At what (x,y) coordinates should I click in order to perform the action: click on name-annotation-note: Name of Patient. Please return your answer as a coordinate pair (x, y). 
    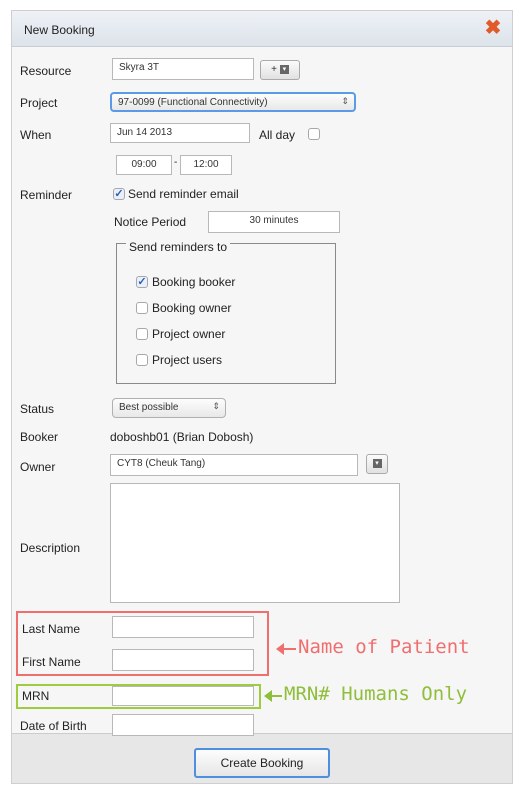
    Looking at the image, I should click on (384, 647).